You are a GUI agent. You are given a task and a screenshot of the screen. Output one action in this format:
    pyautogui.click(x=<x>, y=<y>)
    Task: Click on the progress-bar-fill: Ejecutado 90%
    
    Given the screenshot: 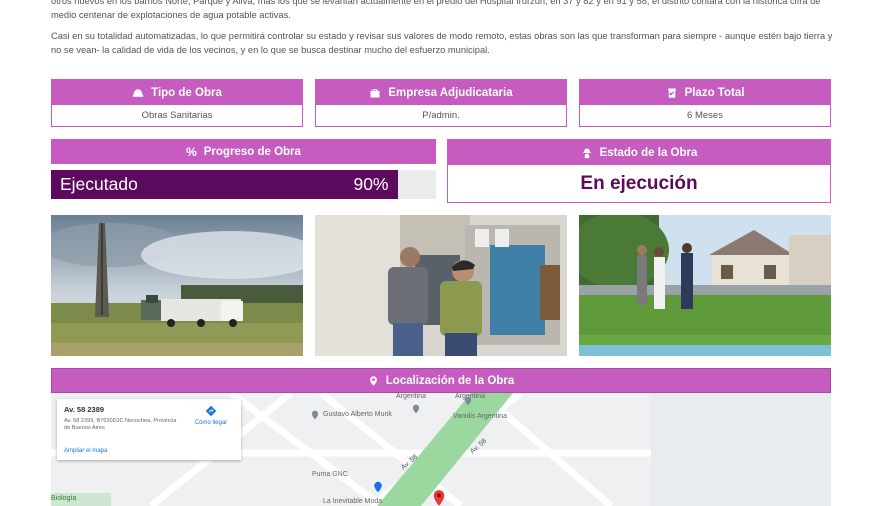 What is the action you would take?
    pyautogui.click(x=224, y=184)
    